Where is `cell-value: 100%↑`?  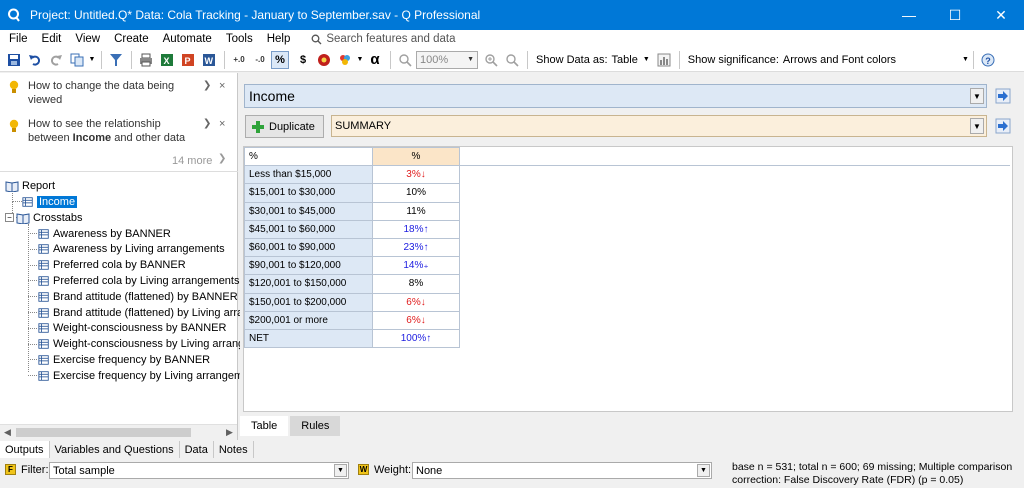 cell-value: 100%↑ is located at coordinates (416, 338).